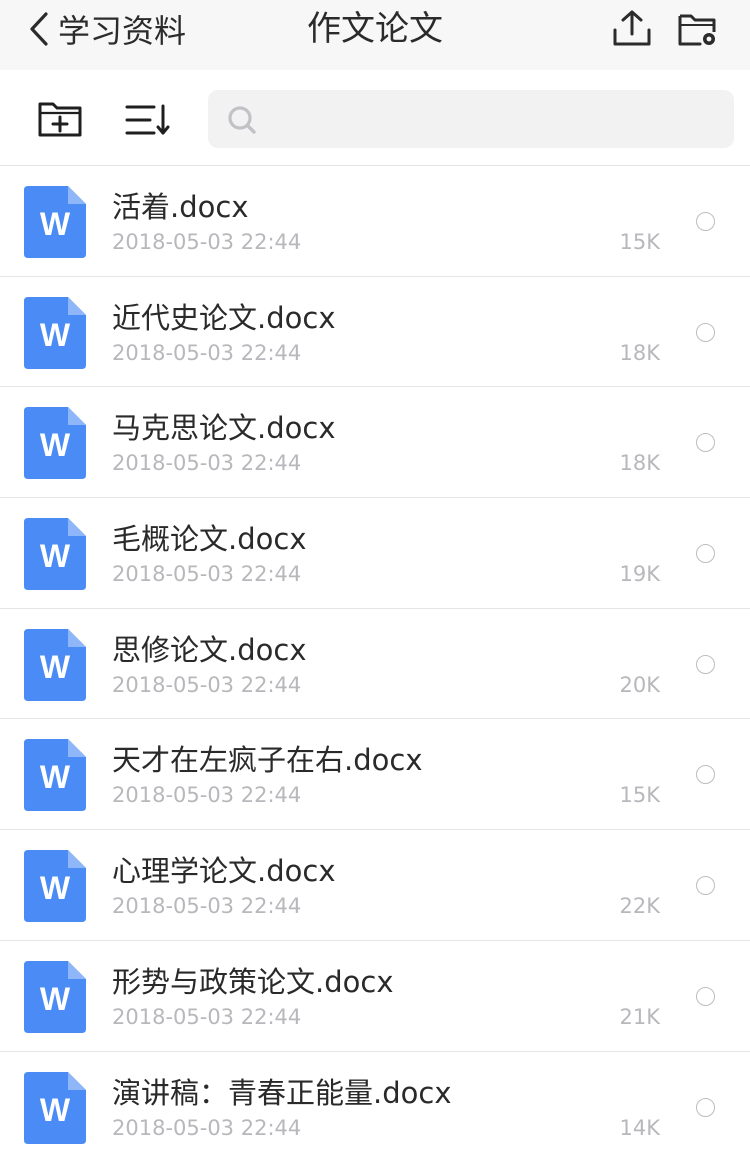  I want to click on file-name: 心理学论文.docx, so click(224, 871).